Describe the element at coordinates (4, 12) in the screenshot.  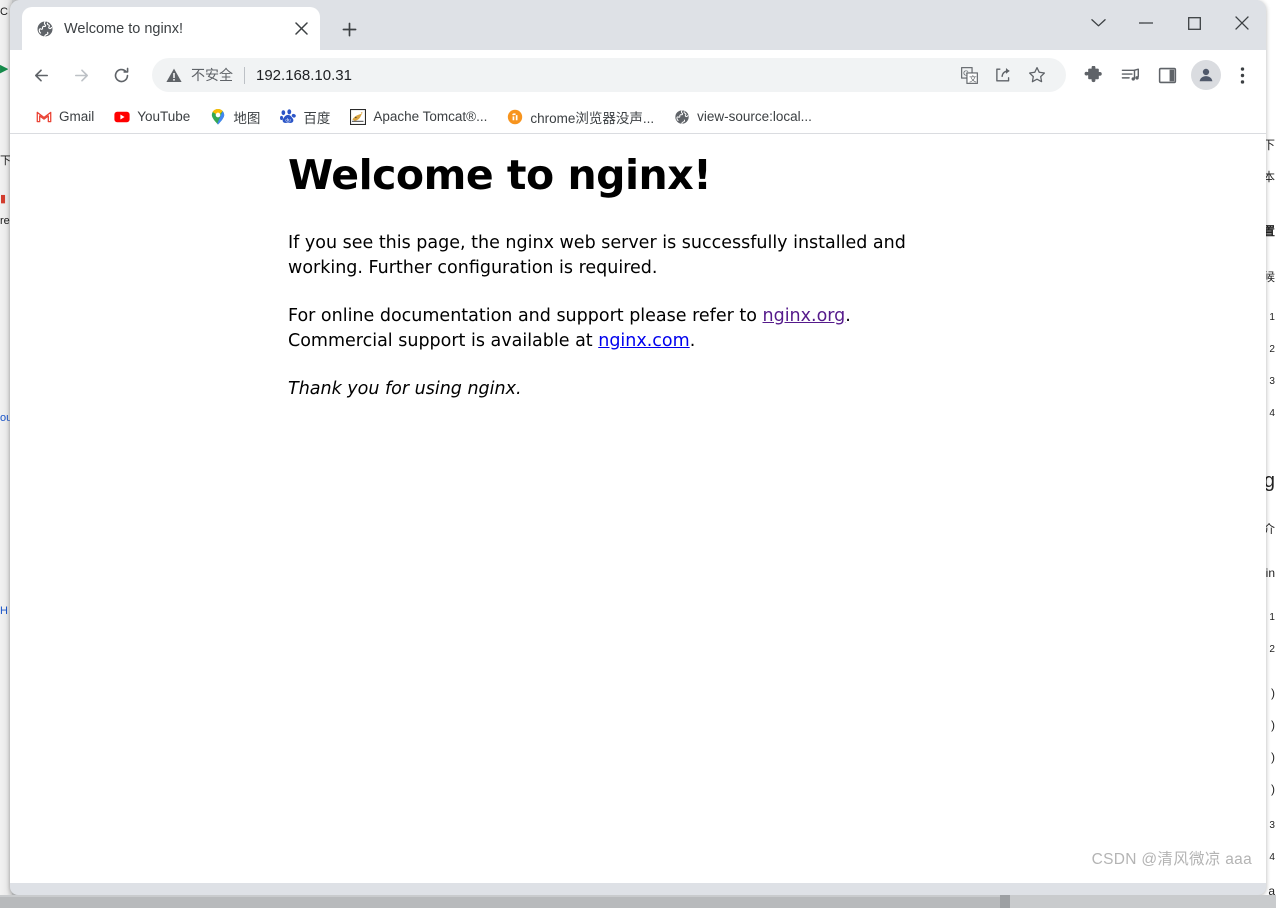
I see `bg-scrap: C` at that location.